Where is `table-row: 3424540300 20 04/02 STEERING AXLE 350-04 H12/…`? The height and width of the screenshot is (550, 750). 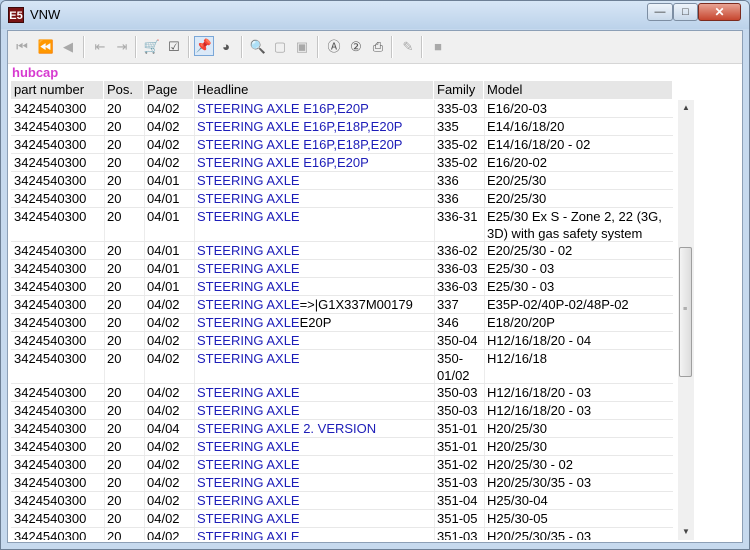 table-row: 3424540300 20 04/02 STEERING AXLE 350-04 H12/… is located at coordinates (342, 341).